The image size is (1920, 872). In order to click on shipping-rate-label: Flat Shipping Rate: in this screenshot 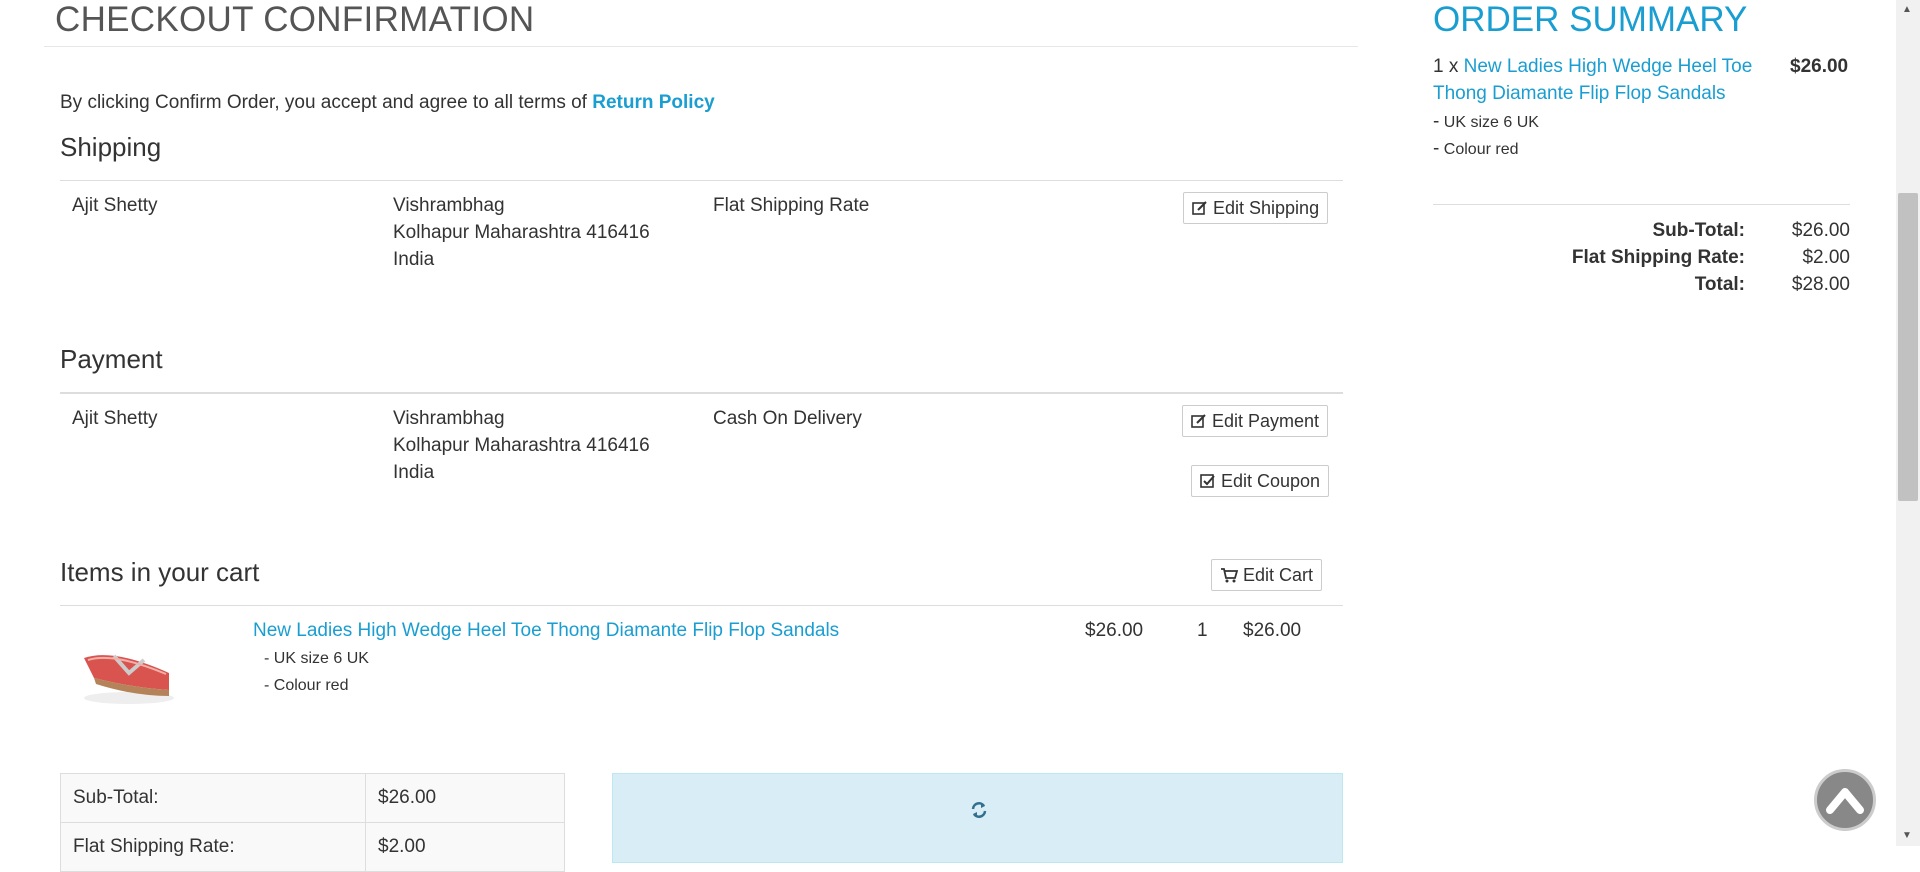, I will do `click(213, 847)`.